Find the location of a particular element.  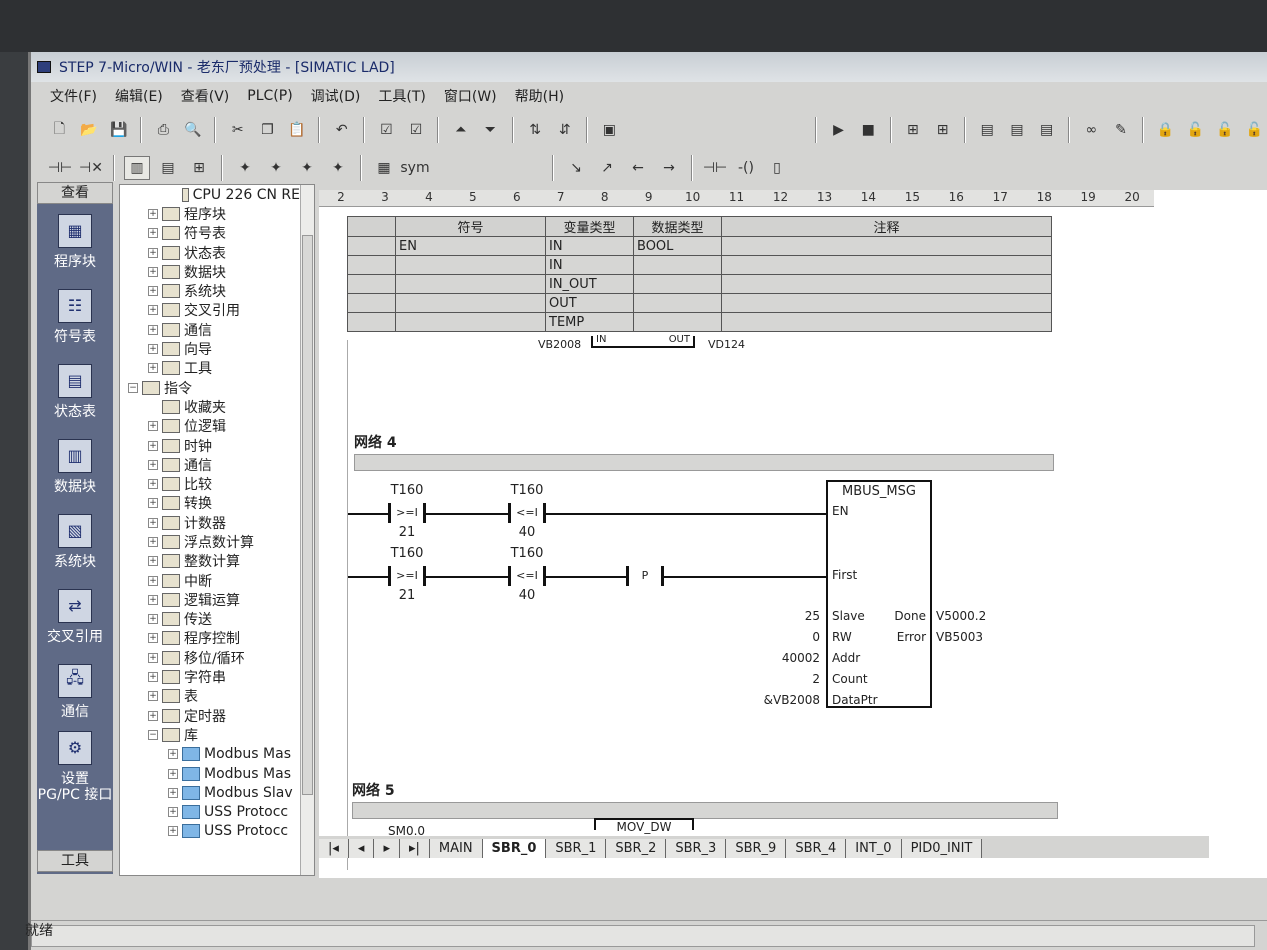

nav-item-0: ▦ 程序块 is located at coordinates (75, 241).